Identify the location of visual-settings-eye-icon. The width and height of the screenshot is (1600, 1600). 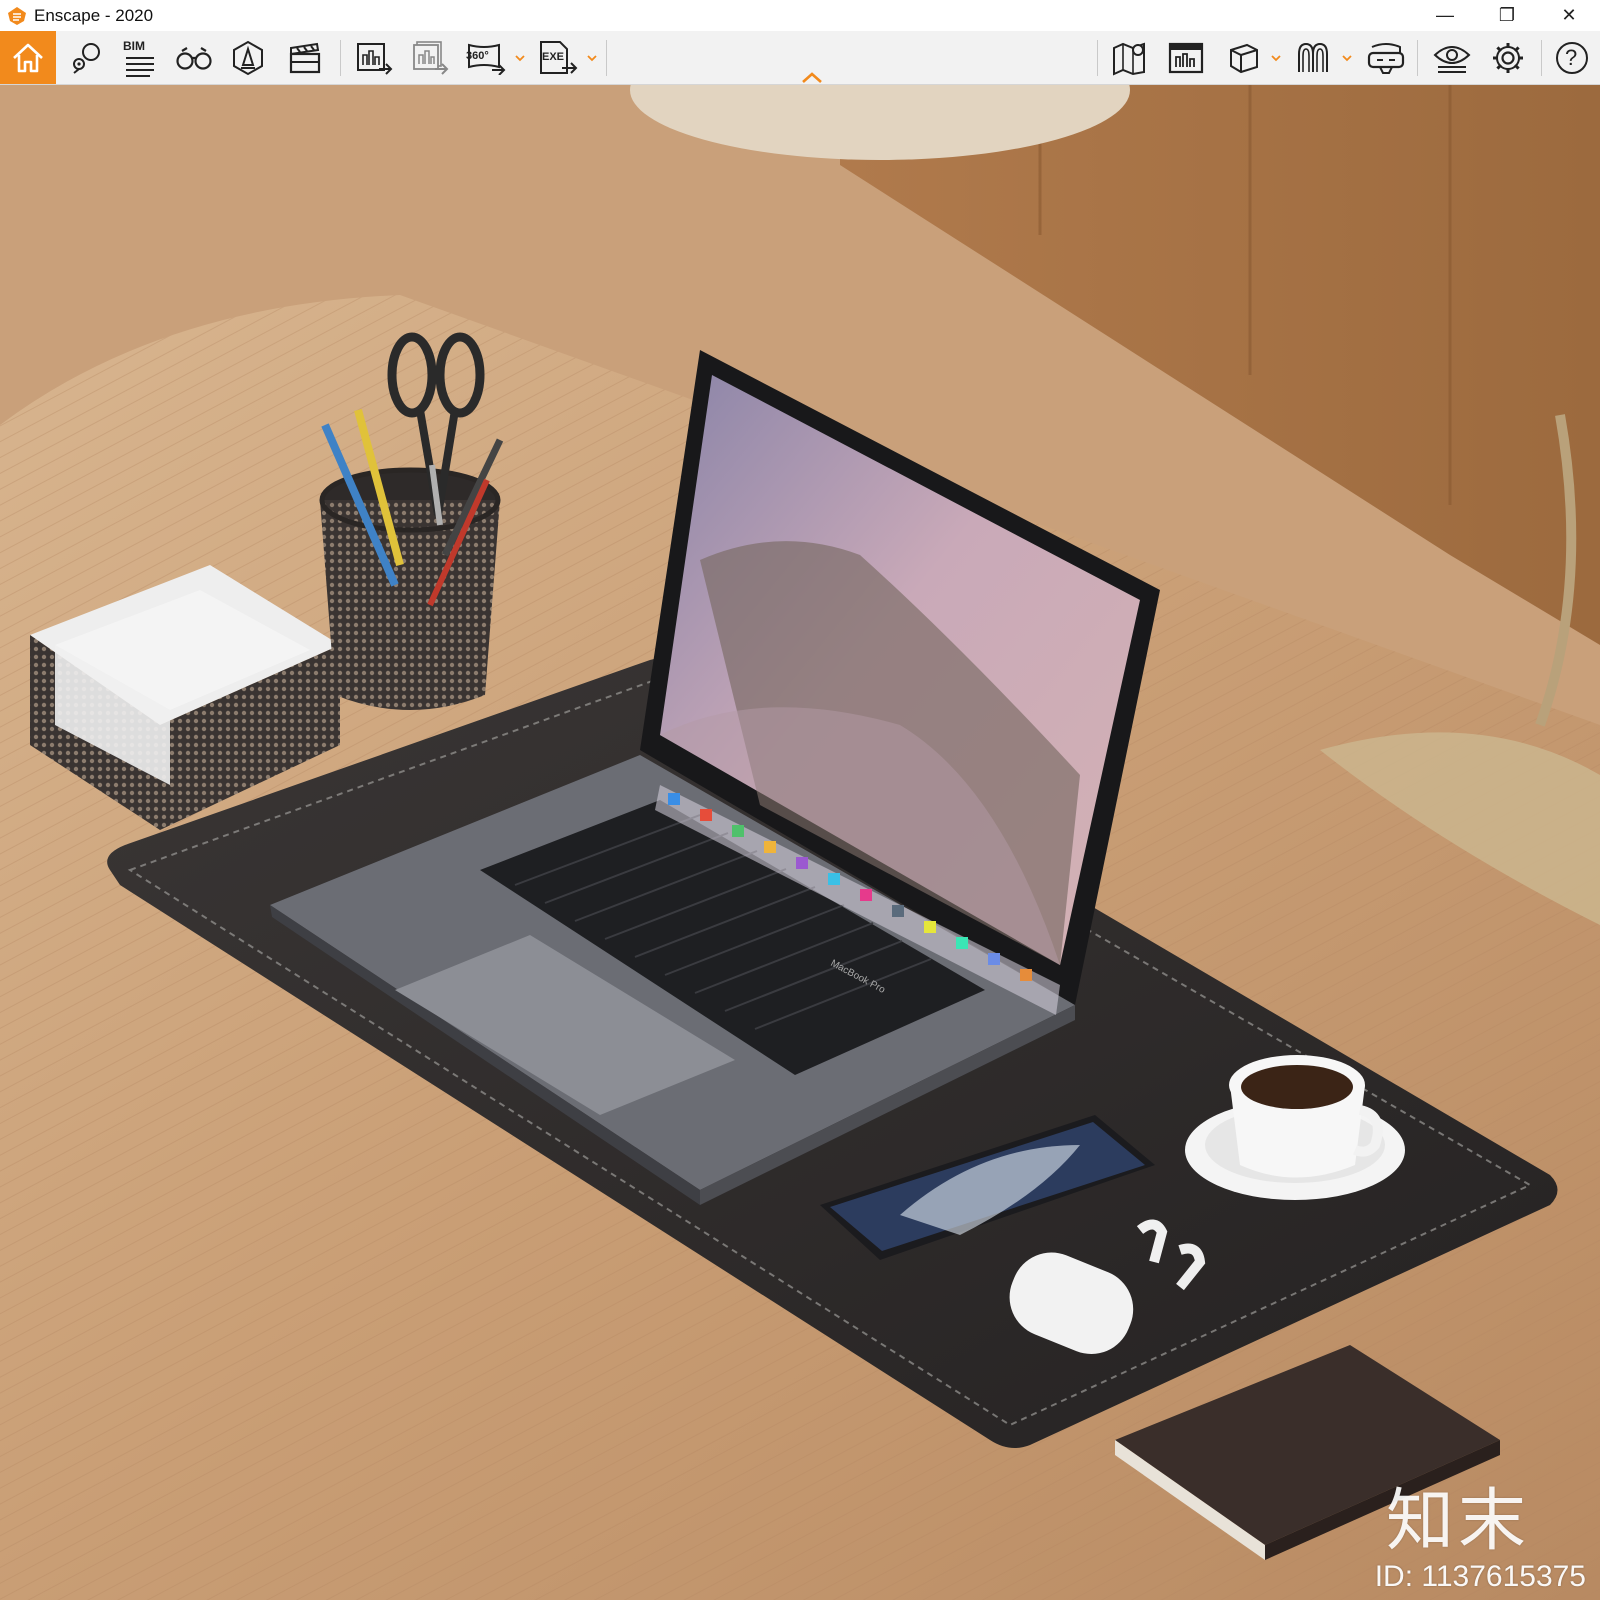
(1452, 59).